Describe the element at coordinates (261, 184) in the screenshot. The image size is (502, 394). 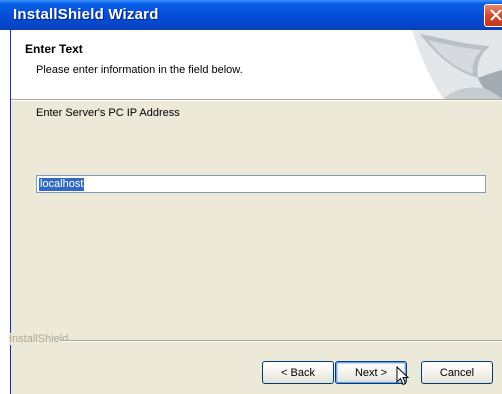
I see `ip-address-input: localhost` at that location.